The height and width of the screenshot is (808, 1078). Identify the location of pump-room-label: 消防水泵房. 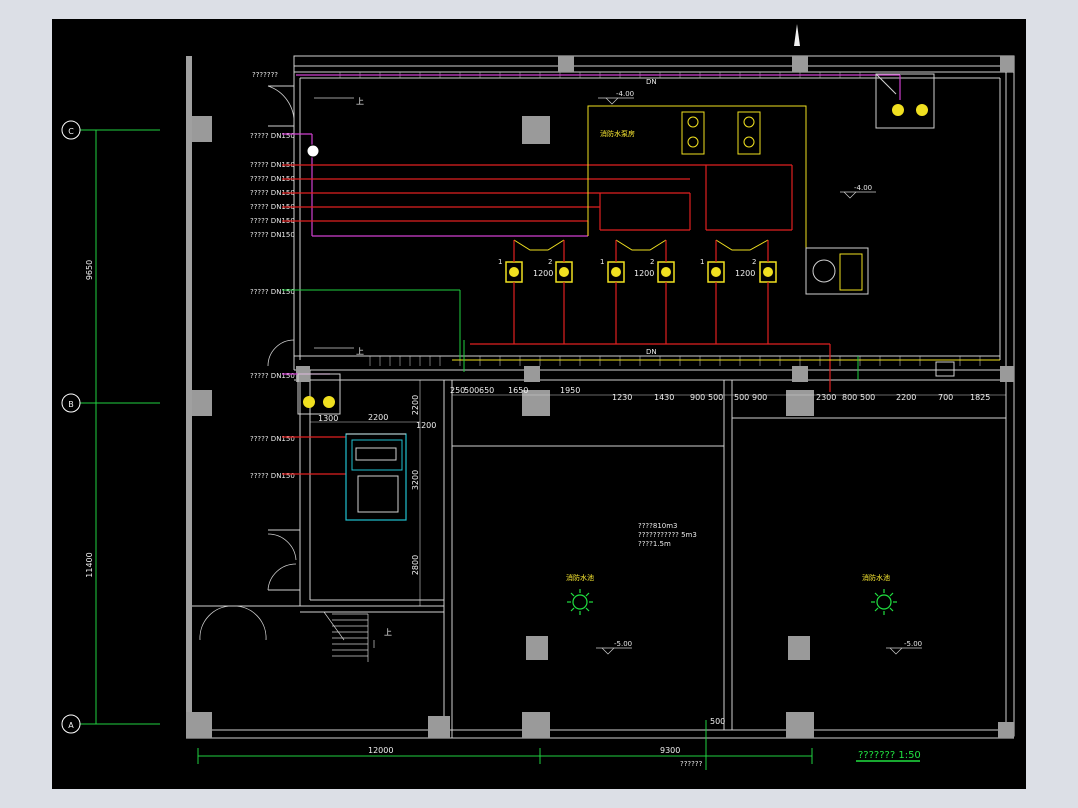
(617, 133).